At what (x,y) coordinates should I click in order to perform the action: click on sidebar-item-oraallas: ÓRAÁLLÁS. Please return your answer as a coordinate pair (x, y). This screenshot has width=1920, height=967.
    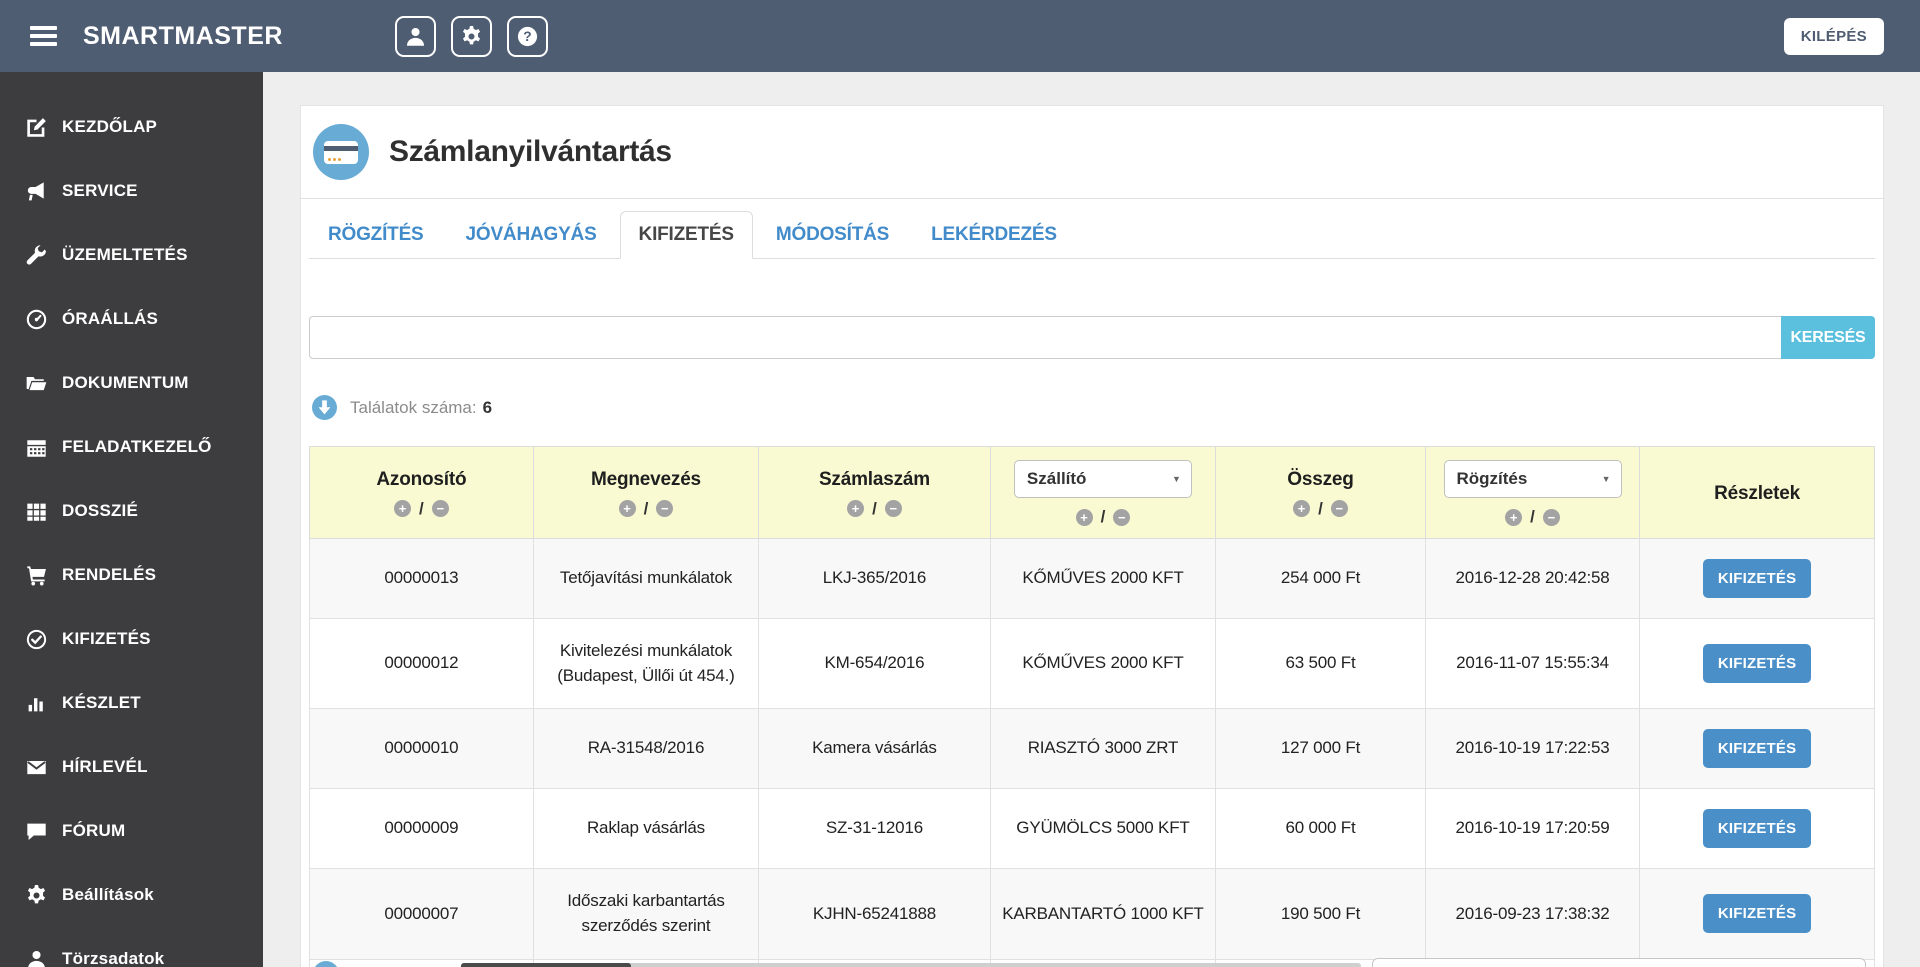
    Looking at the image, I should click on (131, 319).